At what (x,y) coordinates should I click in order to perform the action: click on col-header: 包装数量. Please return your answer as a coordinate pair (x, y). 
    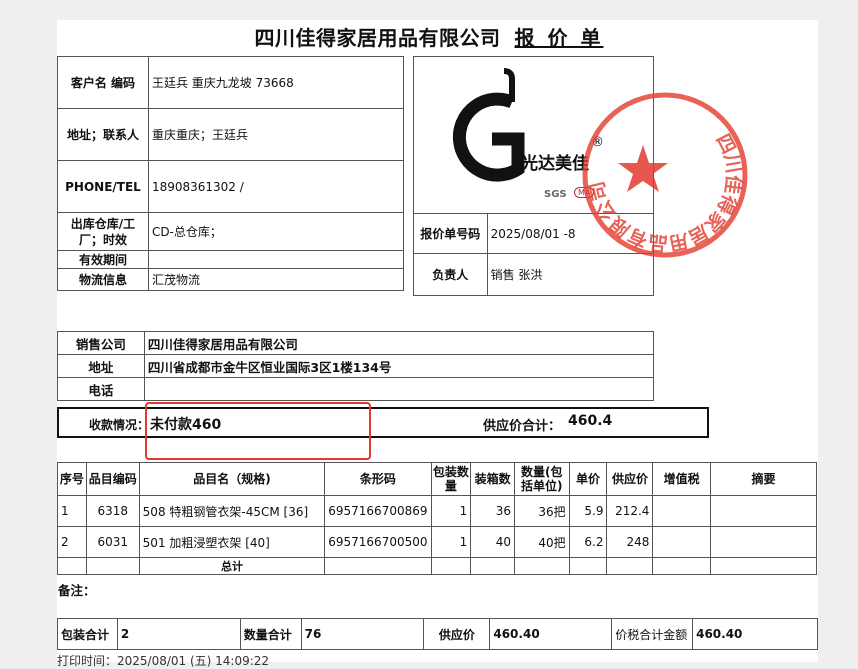
    Looking at the image, I should click on (451, 479).